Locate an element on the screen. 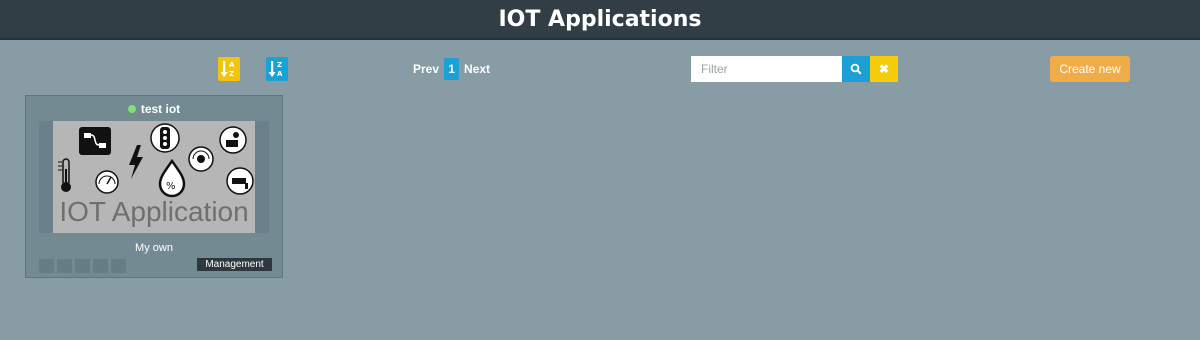 The image size is (1200, 340). card-action-slots is located at coordinates (82, 266).